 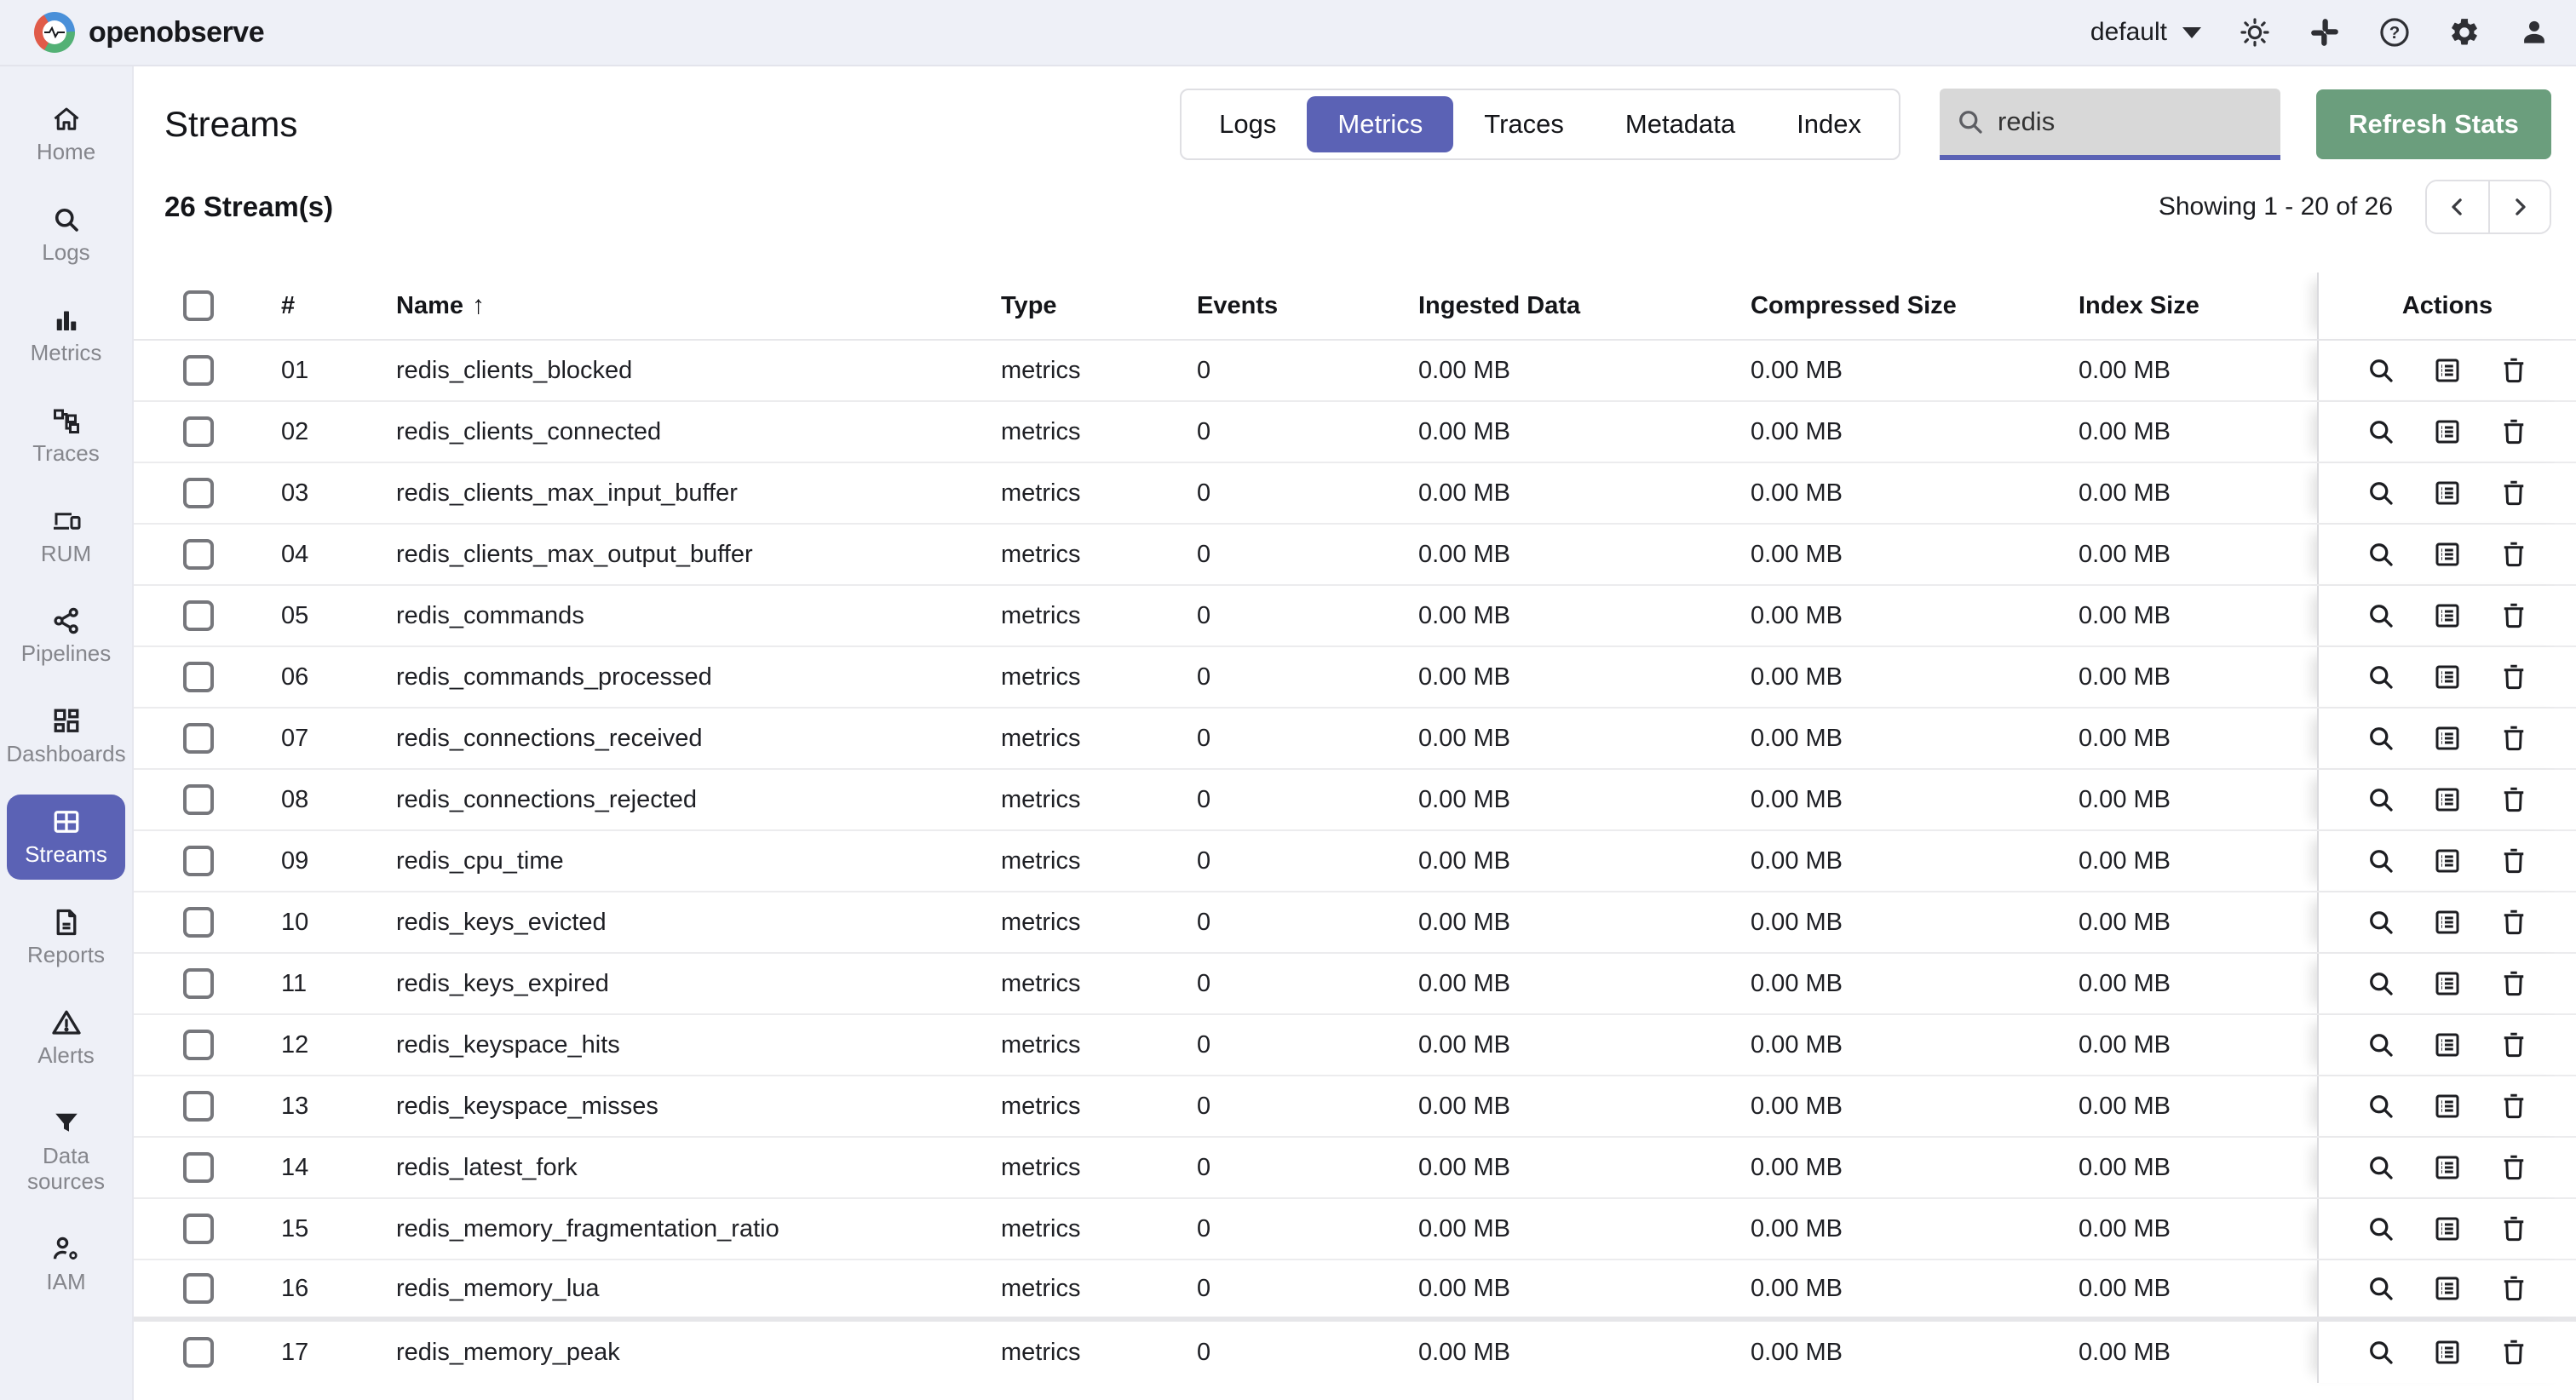 I want to click on sidebar-item-streams: Streams, so click(x=66, y=838).